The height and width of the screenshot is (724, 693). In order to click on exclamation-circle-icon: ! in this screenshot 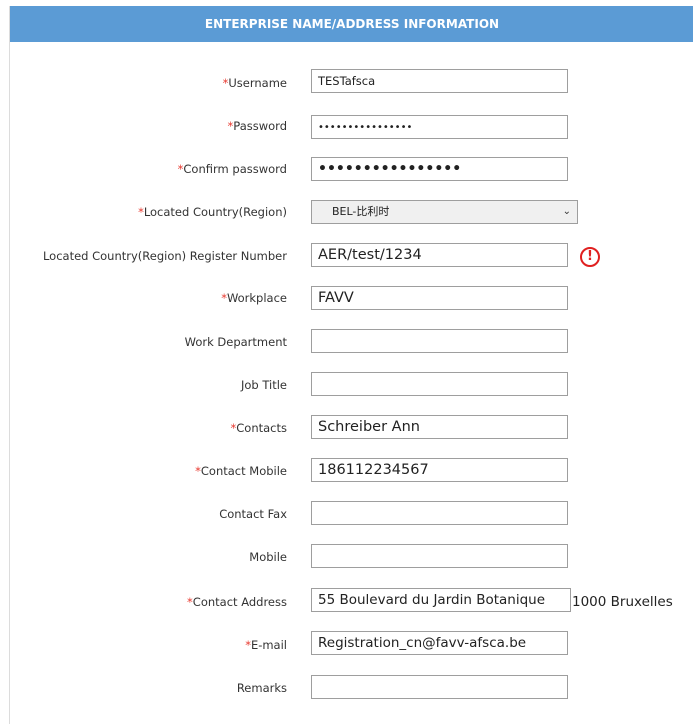, I will do `click(590, 257)`.